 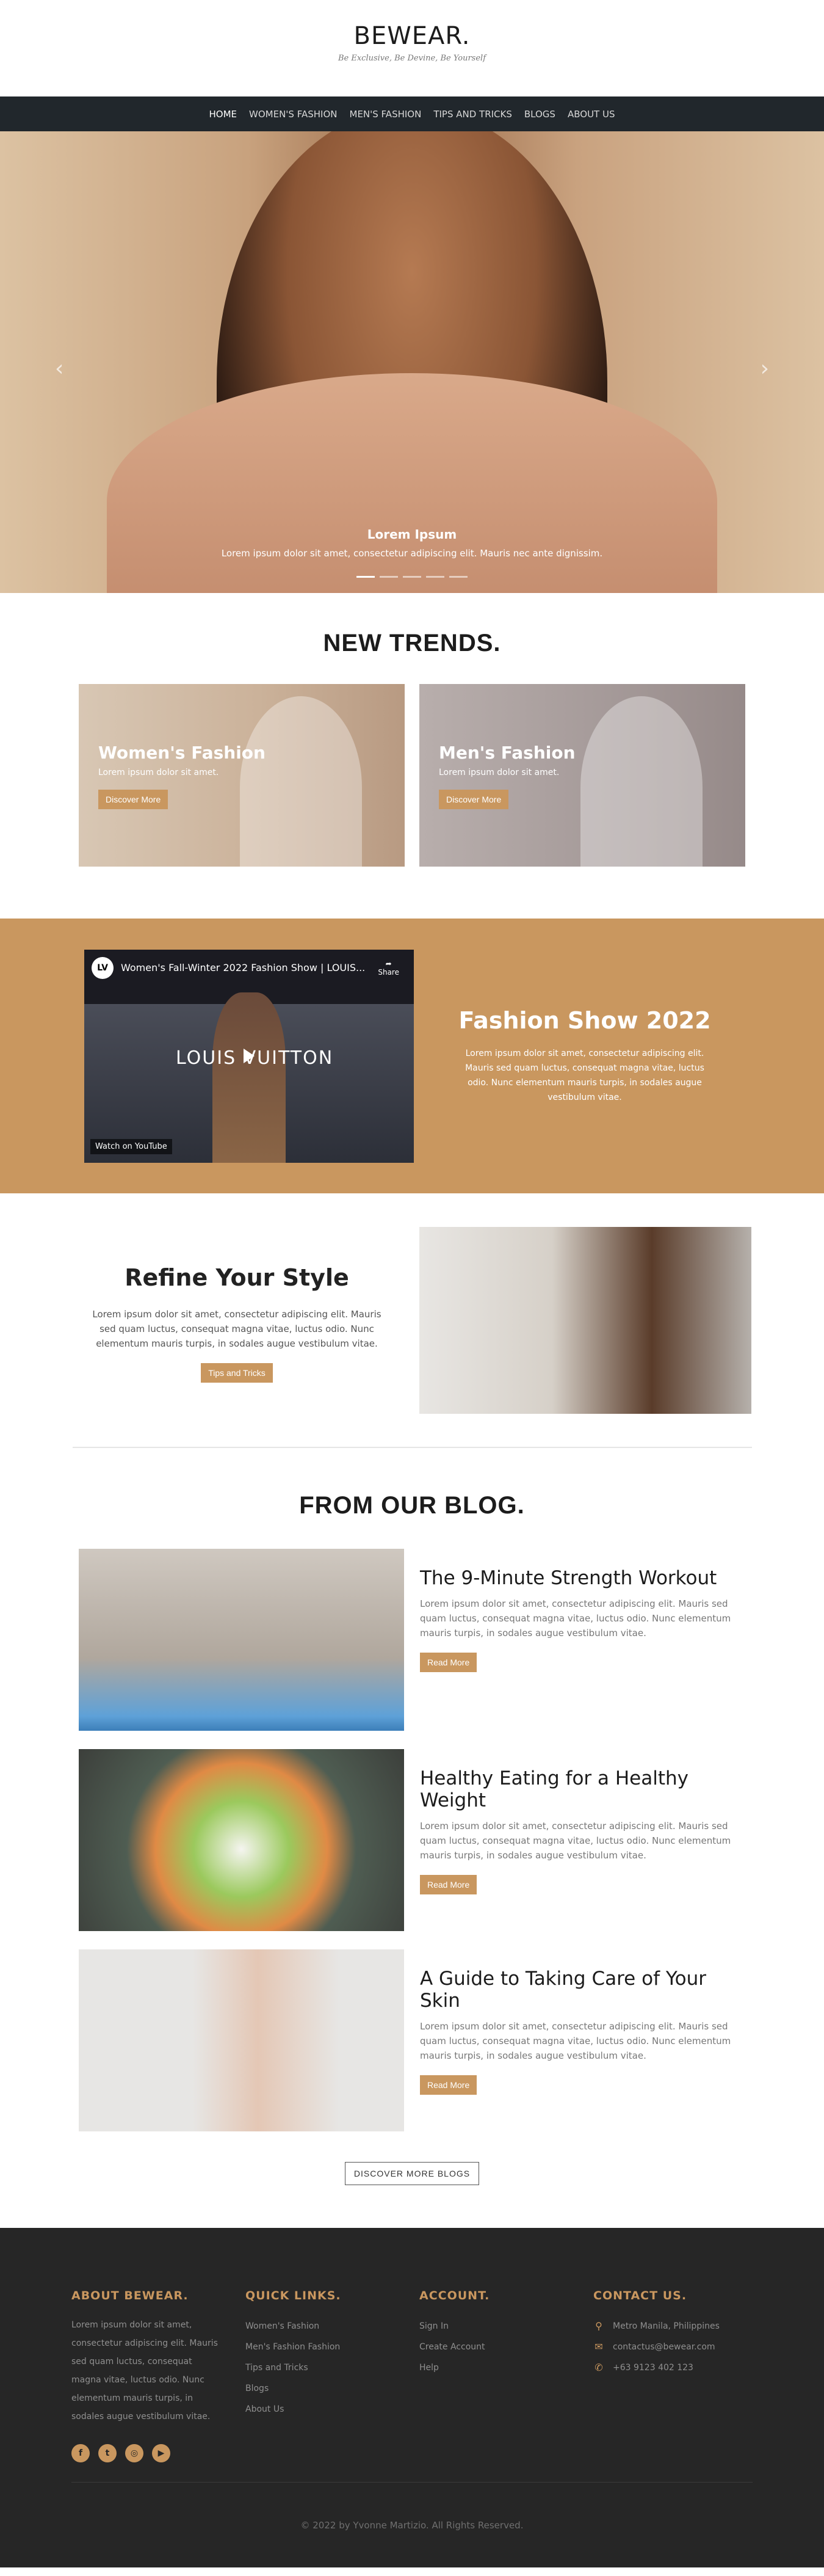 I want to click on footer-link: Create Account, so click(x=506, y=2347).